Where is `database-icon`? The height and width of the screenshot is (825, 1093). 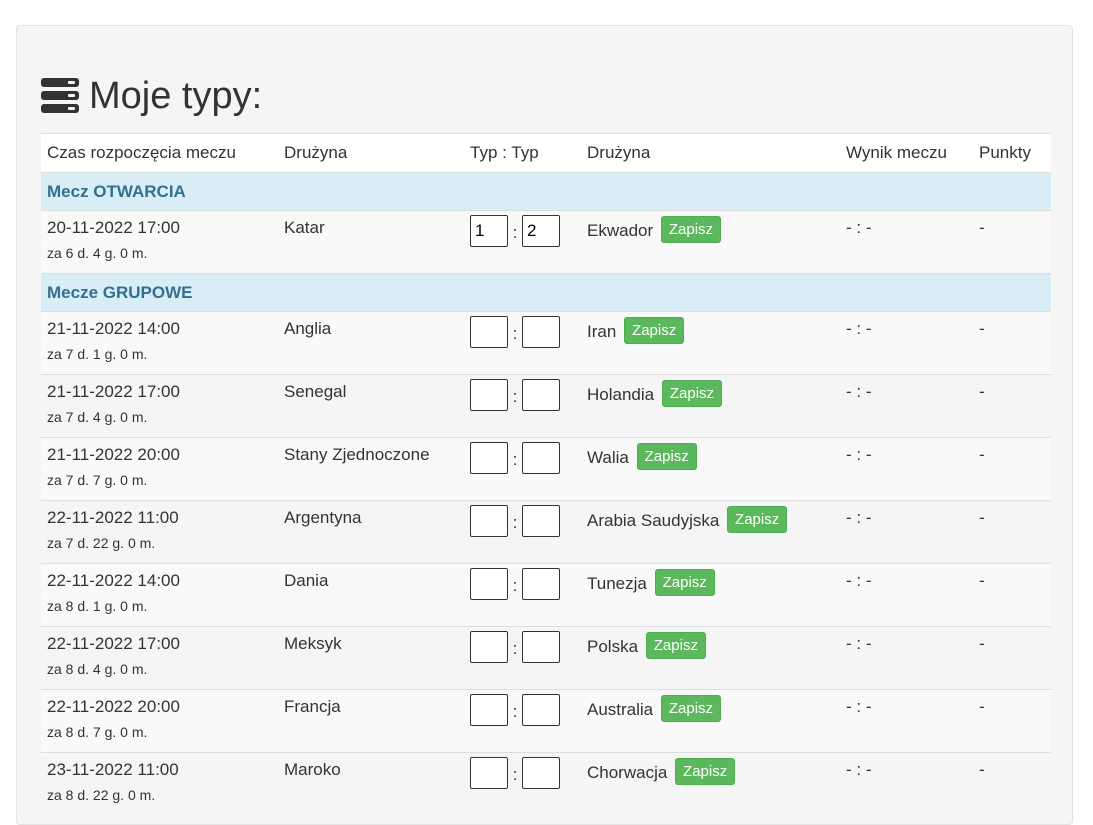
database-icon is located at coordinates (60, 96).